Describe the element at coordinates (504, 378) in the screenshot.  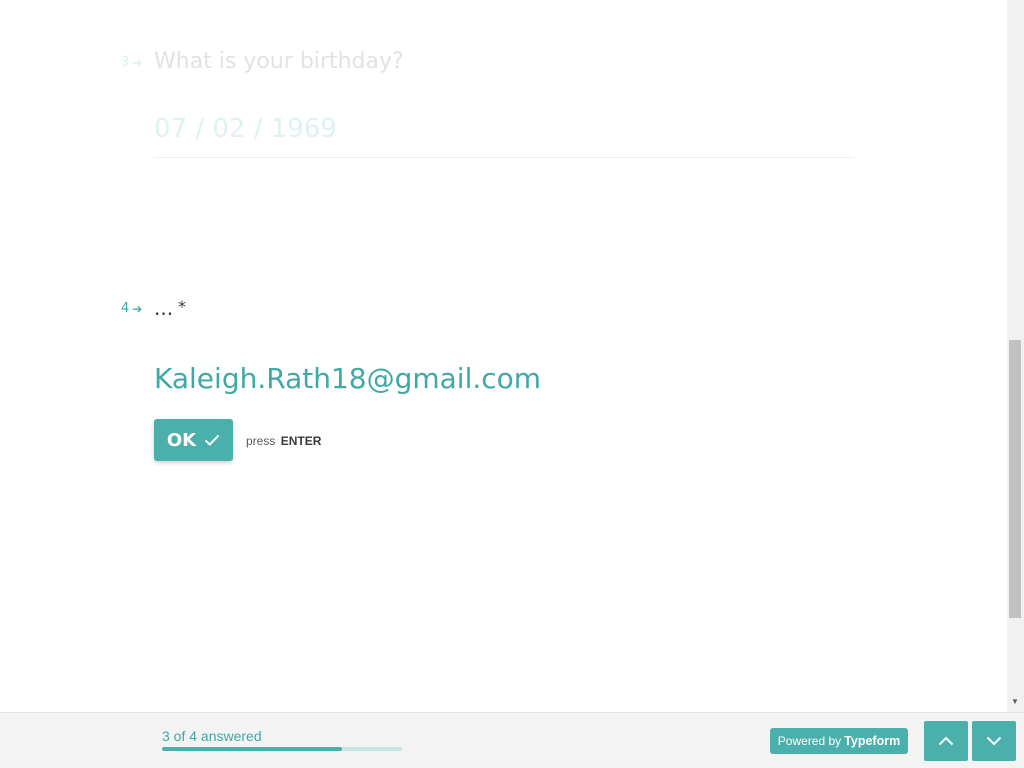
I see `email-input` at that location.